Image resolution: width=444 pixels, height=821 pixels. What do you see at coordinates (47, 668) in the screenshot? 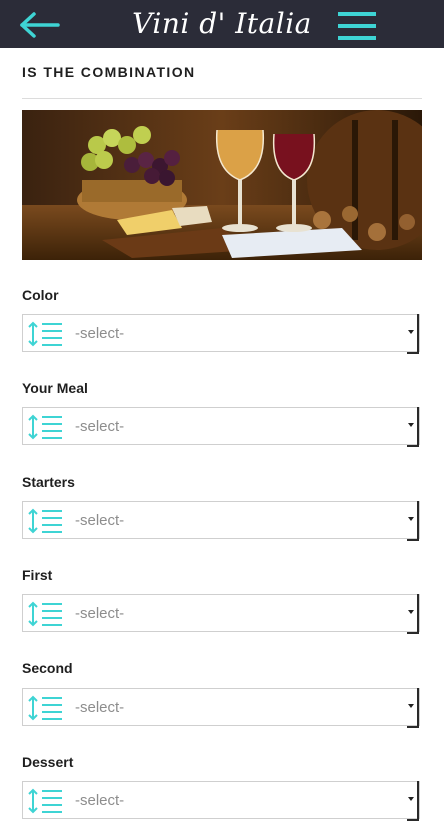
I see `field-label-second: Second` at bounding box center [47, 668].